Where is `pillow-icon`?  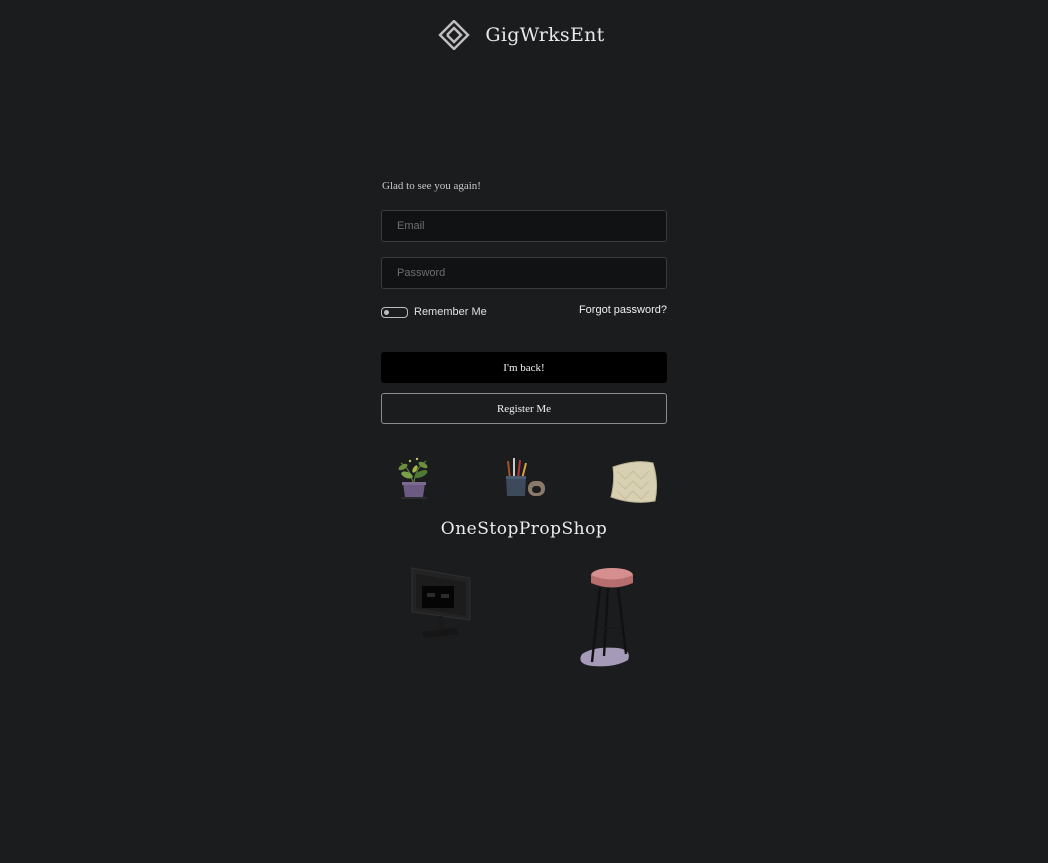
pillow-icon is located at coordinates (634, 482).